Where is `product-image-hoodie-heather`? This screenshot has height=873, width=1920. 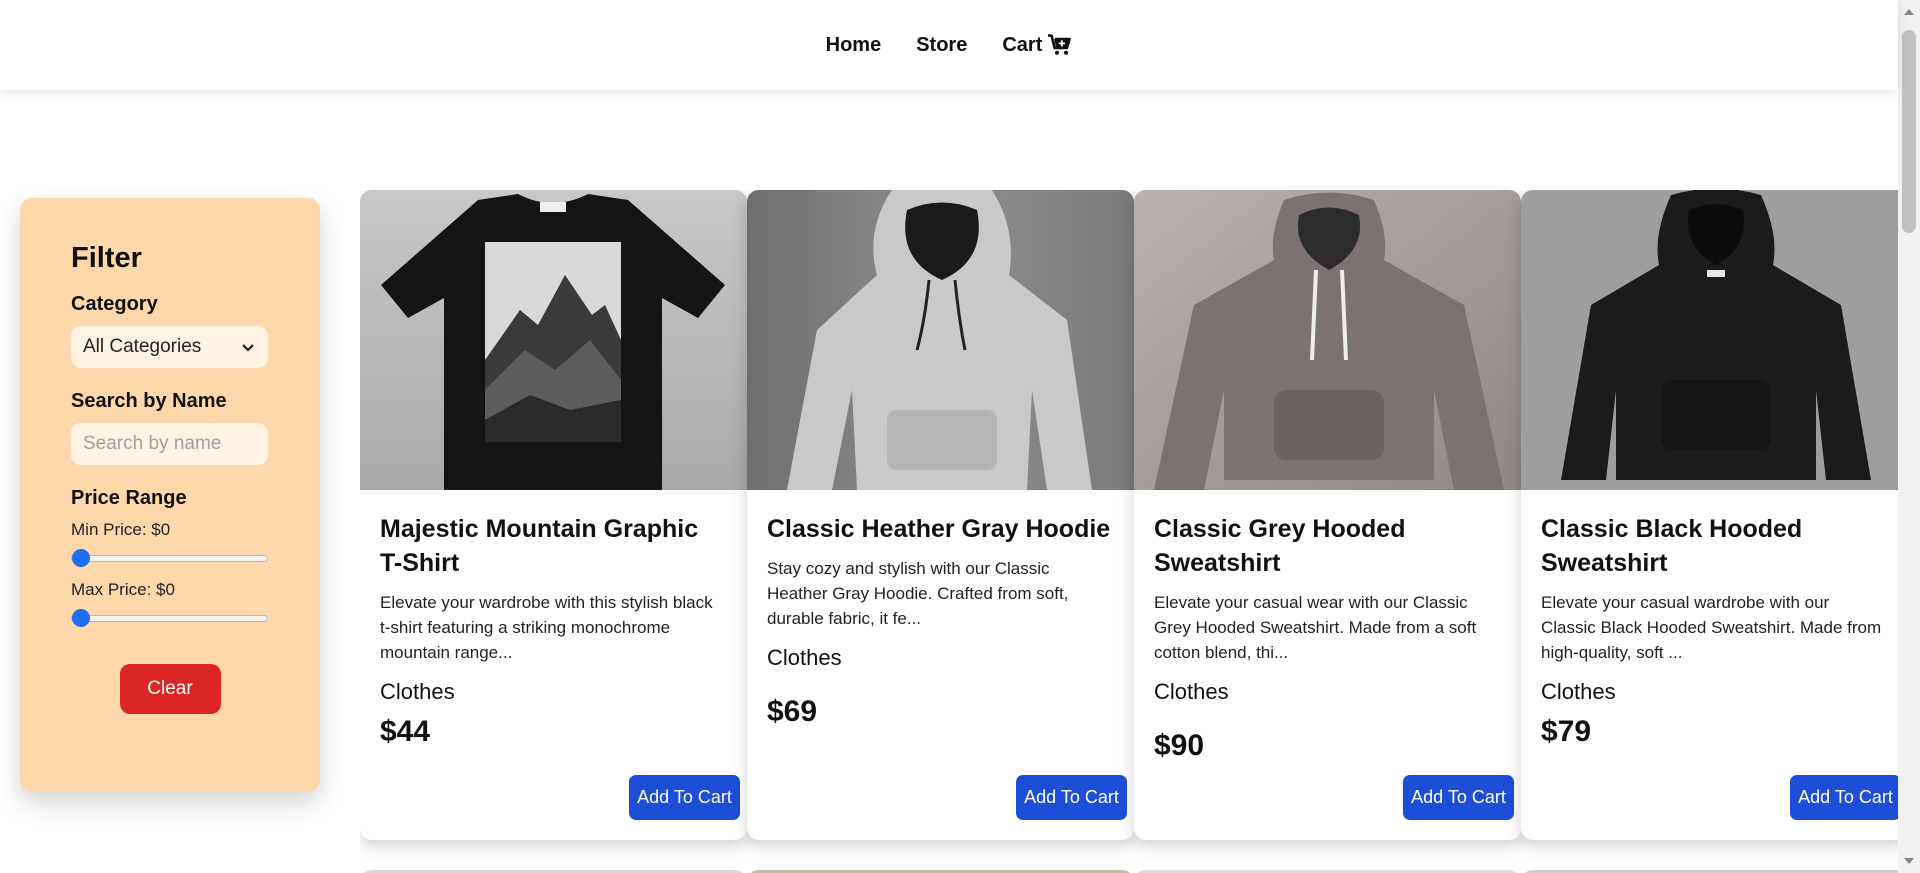 product-image-hoodie-heather is located at coordinates (940, 340).